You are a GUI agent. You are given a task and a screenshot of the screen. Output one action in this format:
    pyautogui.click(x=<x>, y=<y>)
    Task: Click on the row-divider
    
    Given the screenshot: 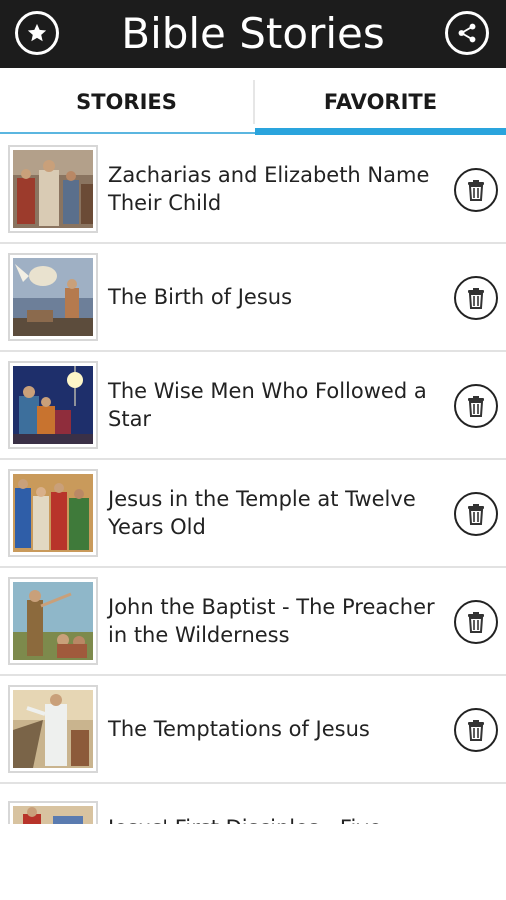 What is the action you would take?
    pyautogui.click(x=253, y=783)
    